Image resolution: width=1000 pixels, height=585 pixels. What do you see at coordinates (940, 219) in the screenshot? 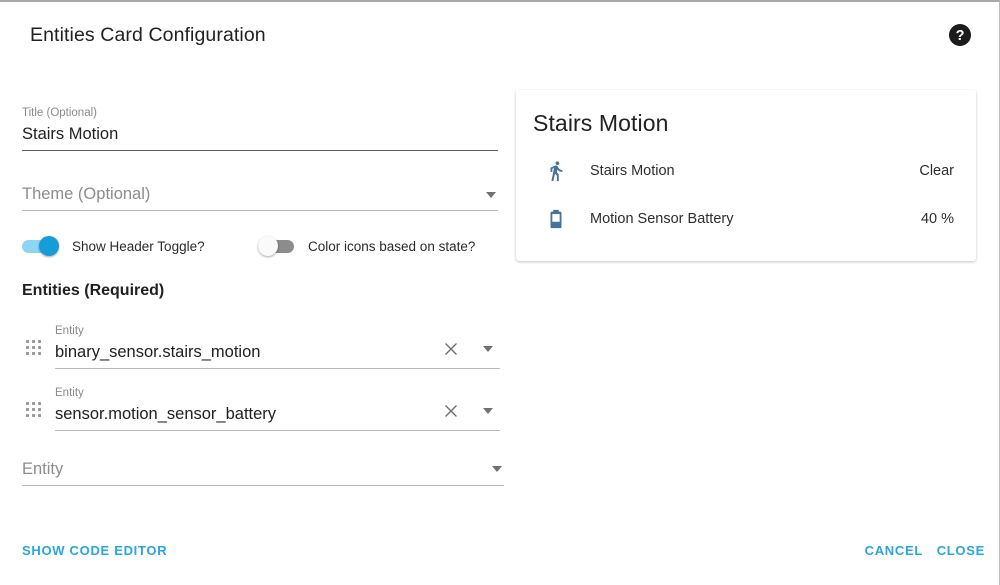
I see `entity-preview-state: 40 %` at bounding box center [940, 219].